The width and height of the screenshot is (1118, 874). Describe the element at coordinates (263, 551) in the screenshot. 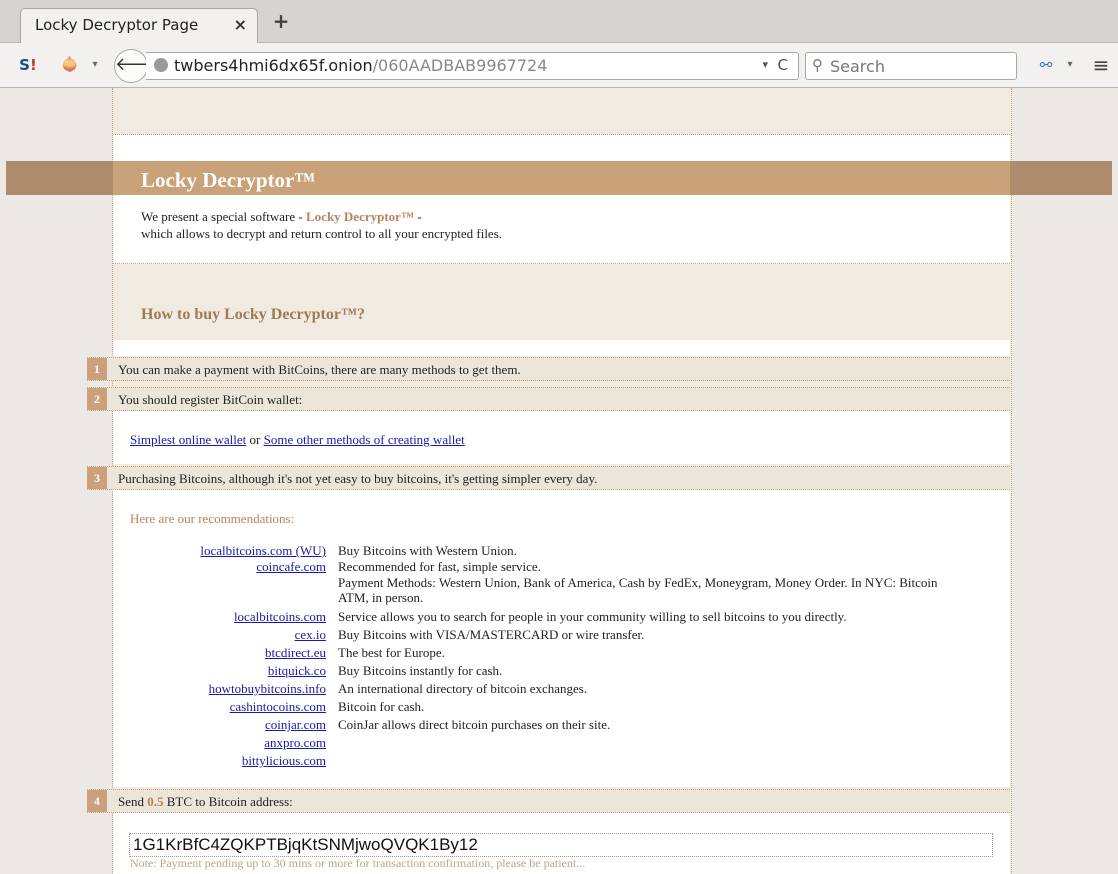

I see `vendor-link: localbitcoins.com (WU)` at that location.